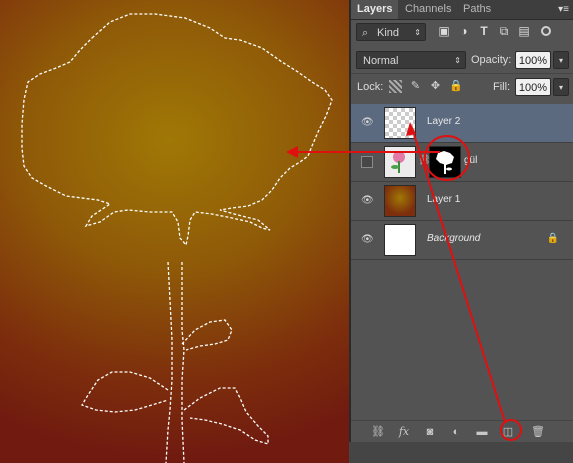 The height and width of the screenshot is (463, 573). Describe the element at coordinates (563, 9) in the screenshot. I see `panel-menu-icon: ▾≡` at that location.